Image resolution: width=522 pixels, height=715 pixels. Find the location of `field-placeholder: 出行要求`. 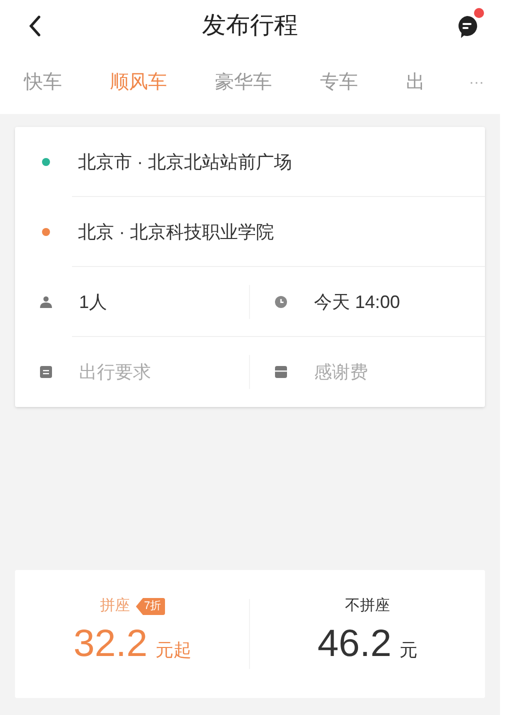

field-placeholder: 出行要求 is located at coordinates (115, 372).